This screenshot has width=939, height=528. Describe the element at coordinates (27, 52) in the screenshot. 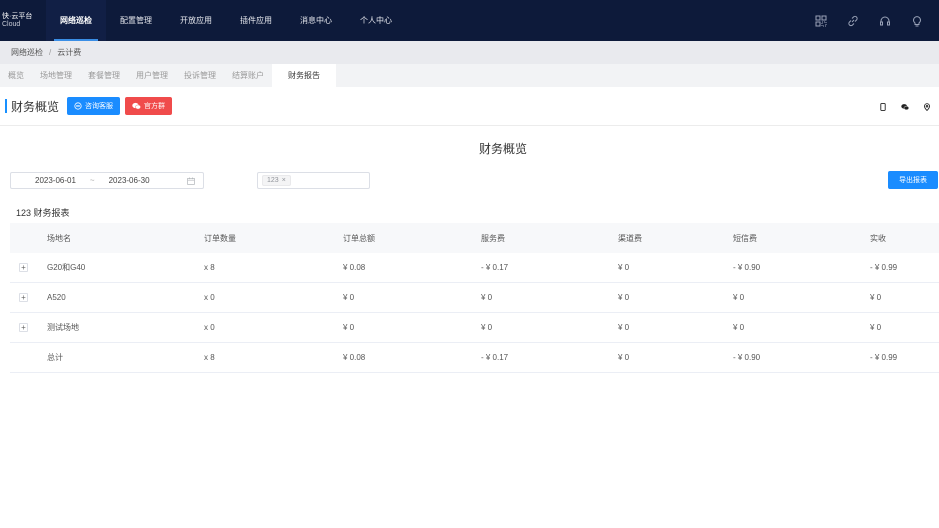

I see `breadcrumb-root: 网络巡检` at that location.